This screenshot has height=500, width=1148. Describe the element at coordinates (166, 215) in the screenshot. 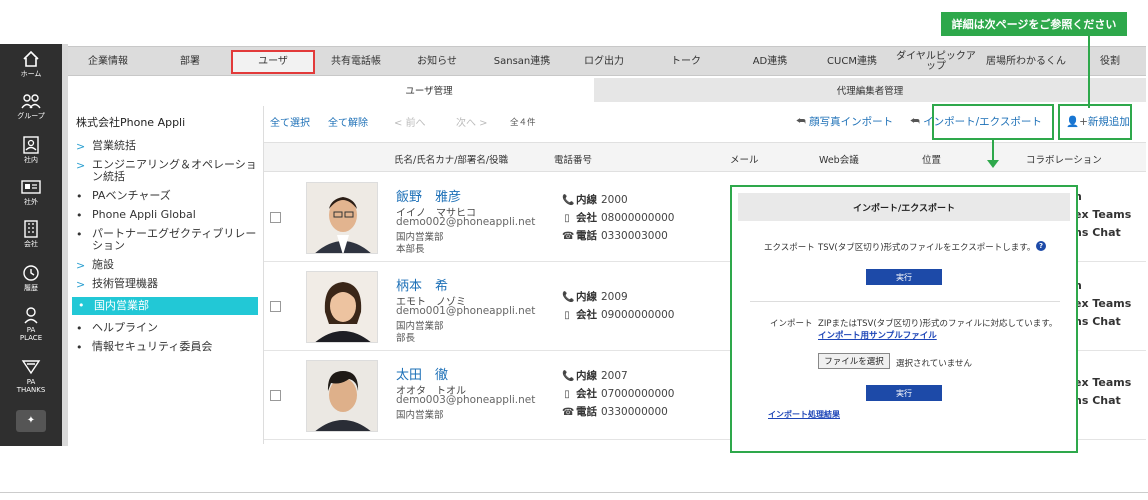

I see `tree-item: • Phone Appli Global` at that location.